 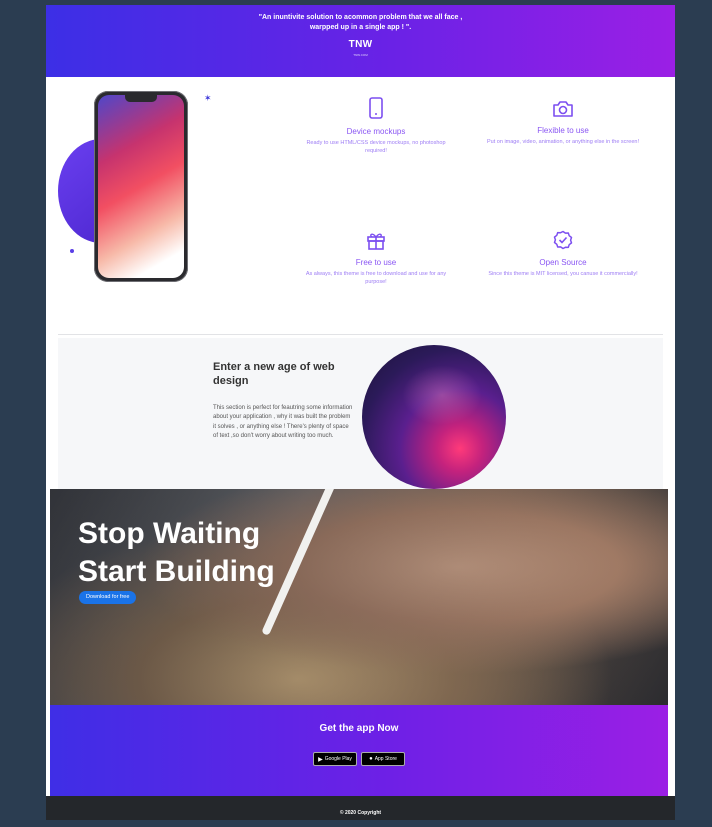 I want to click on abstract-art-image, so click(x=434, y=417).